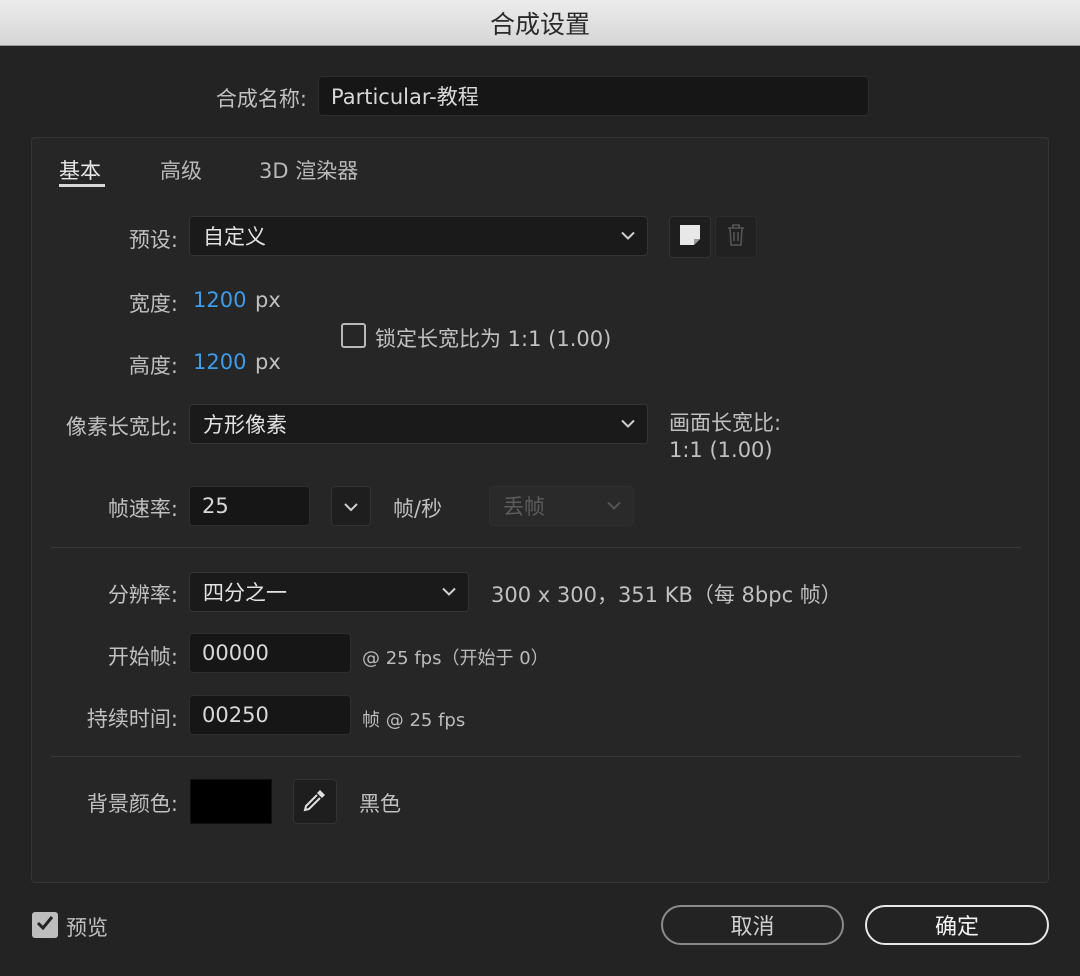 Image resolution: width=1080 pixels, height=976 pixels. What do you see at coordinates (80, 170) in the screenshot?
I see `tab-basic: 基本` at bounding box center [80, 170].